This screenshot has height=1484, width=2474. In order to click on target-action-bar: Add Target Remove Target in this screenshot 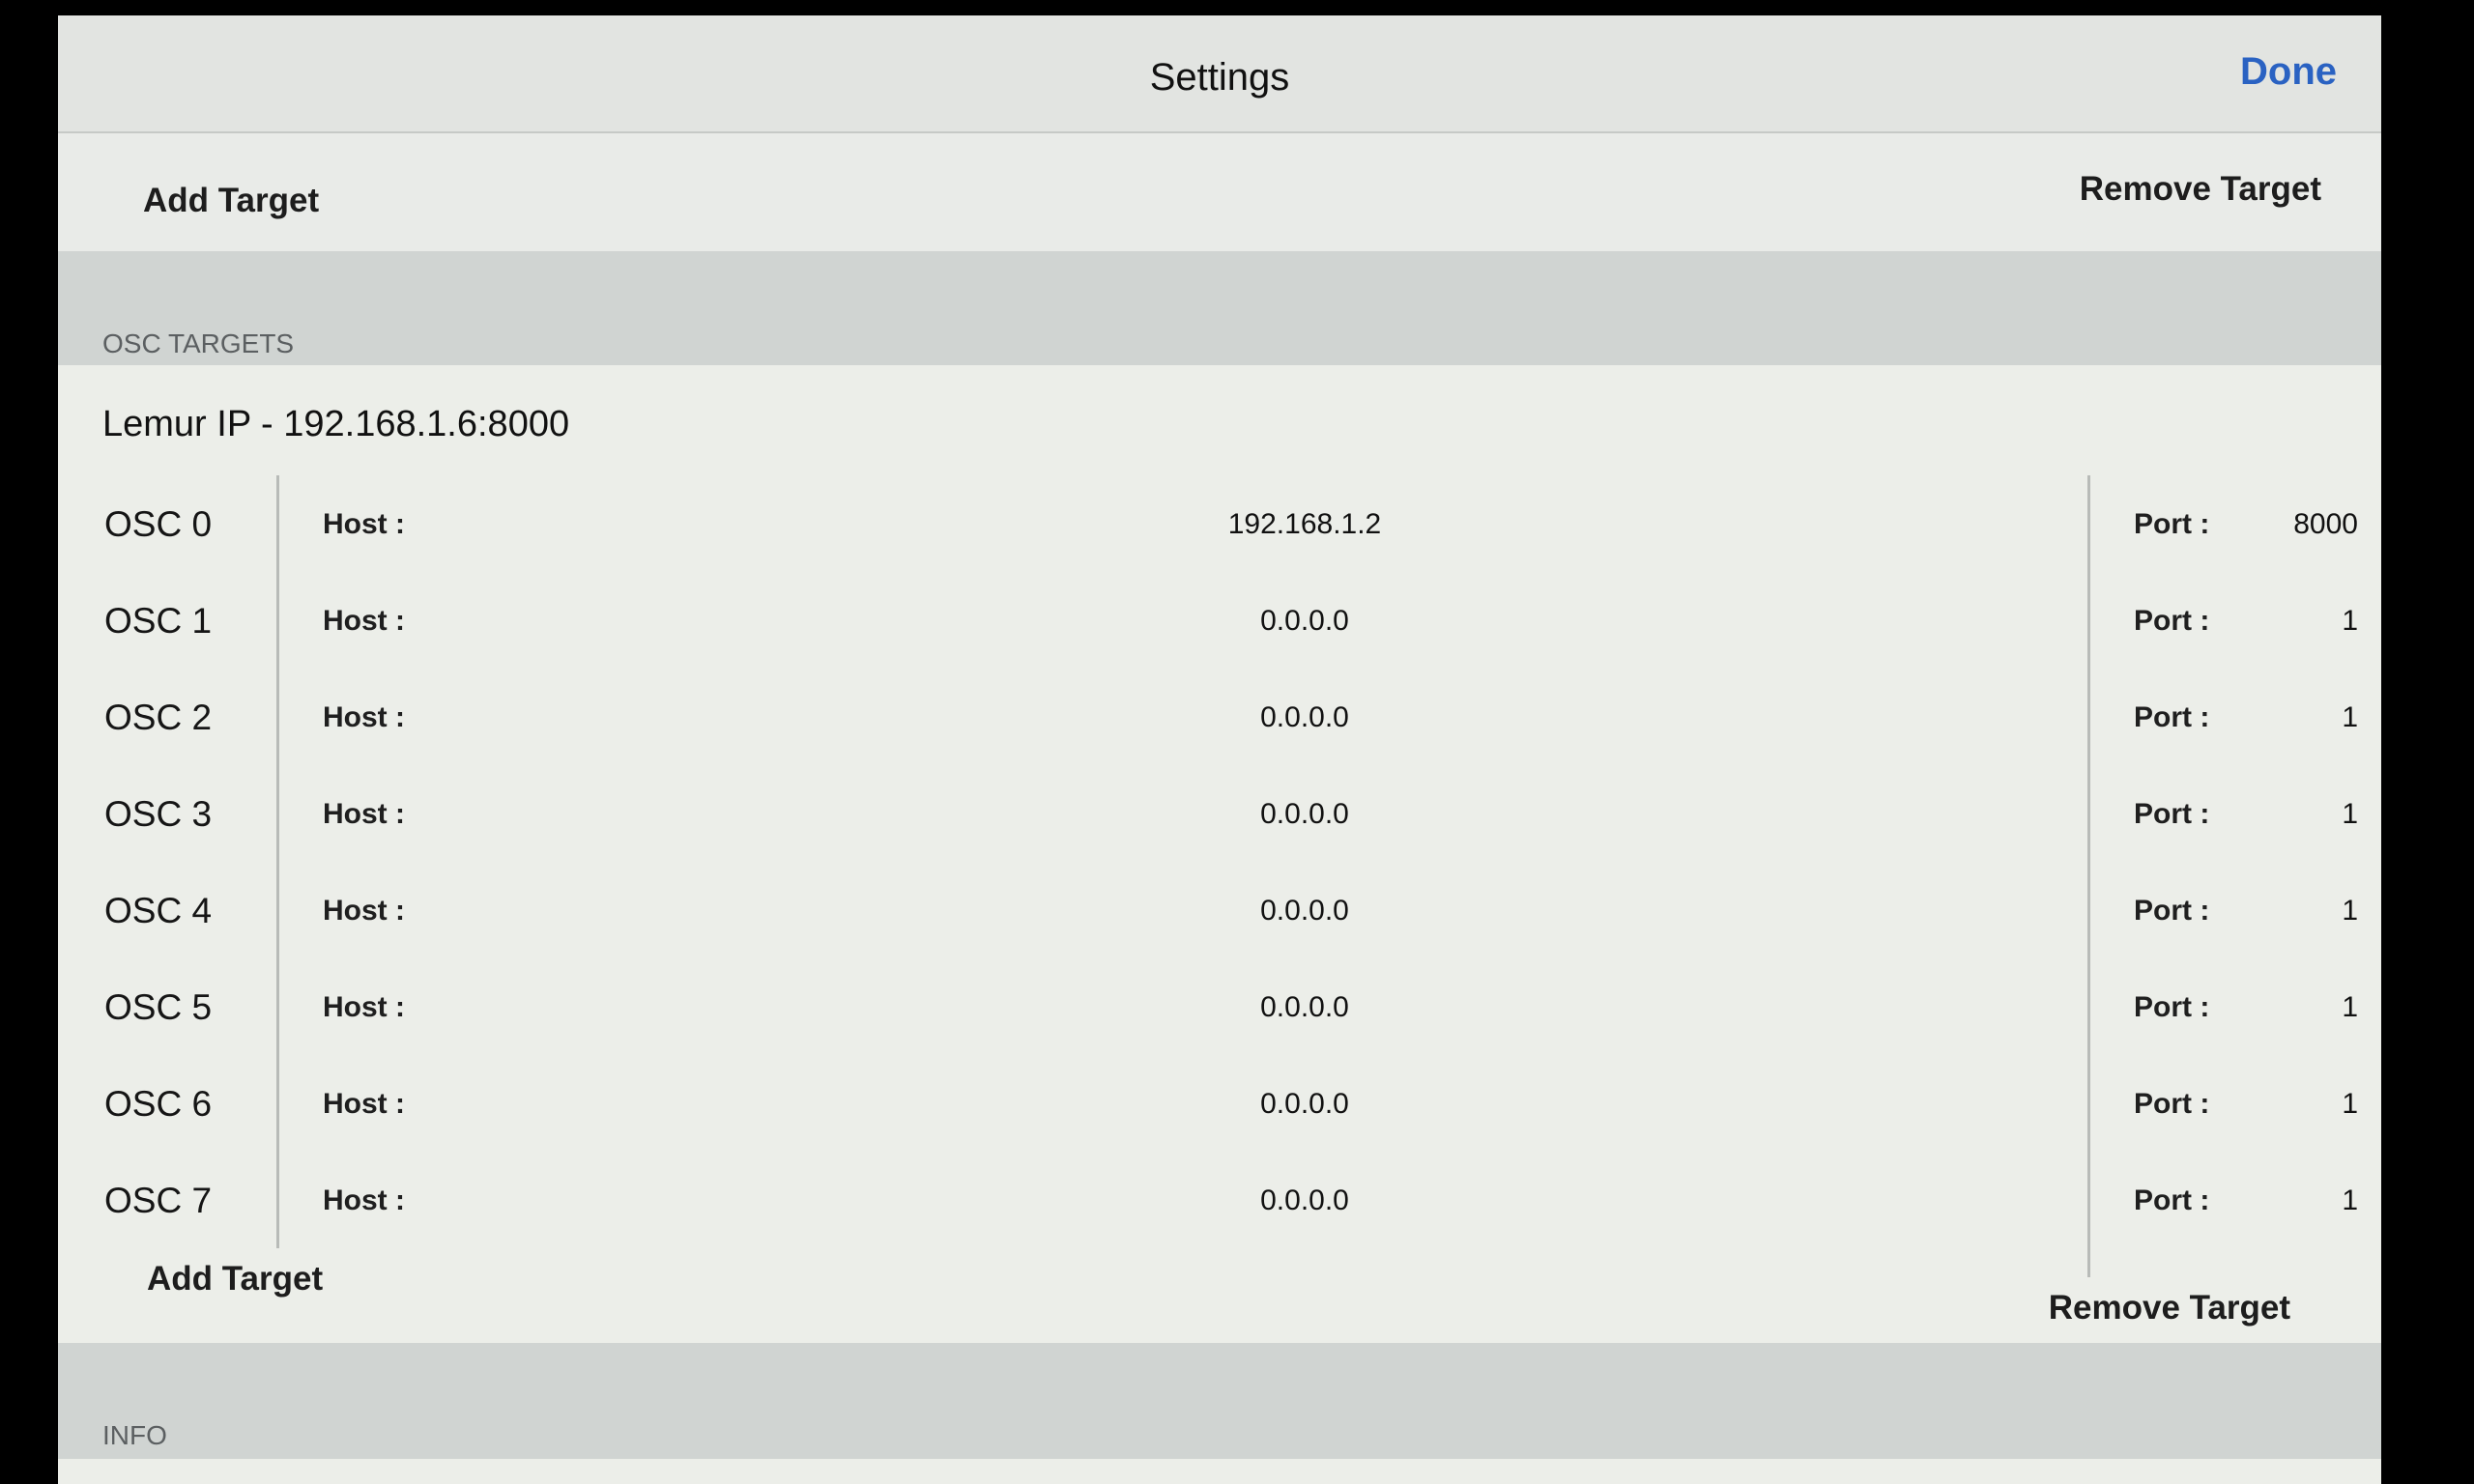, I will do `click(1219, 192)`.